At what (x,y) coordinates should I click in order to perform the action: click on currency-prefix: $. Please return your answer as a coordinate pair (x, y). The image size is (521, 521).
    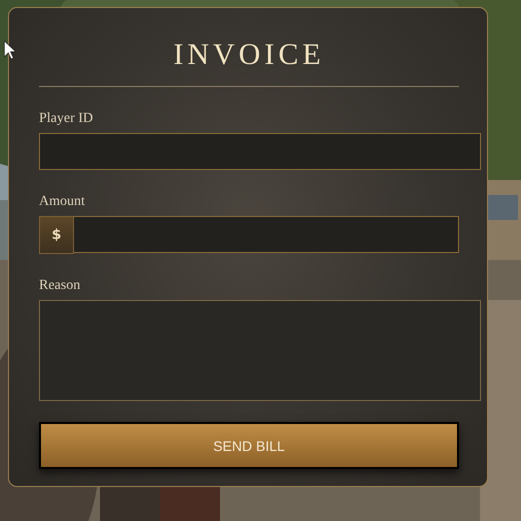
    Looking at the image, I should click on (56, 235).